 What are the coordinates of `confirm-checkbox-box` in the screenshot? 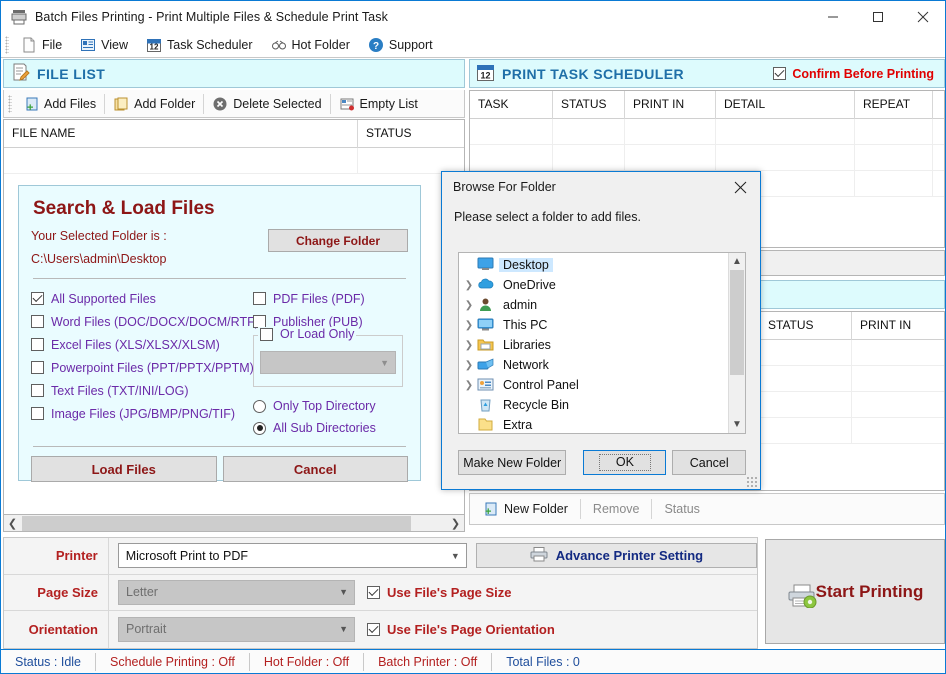 It's located at (780, 73).